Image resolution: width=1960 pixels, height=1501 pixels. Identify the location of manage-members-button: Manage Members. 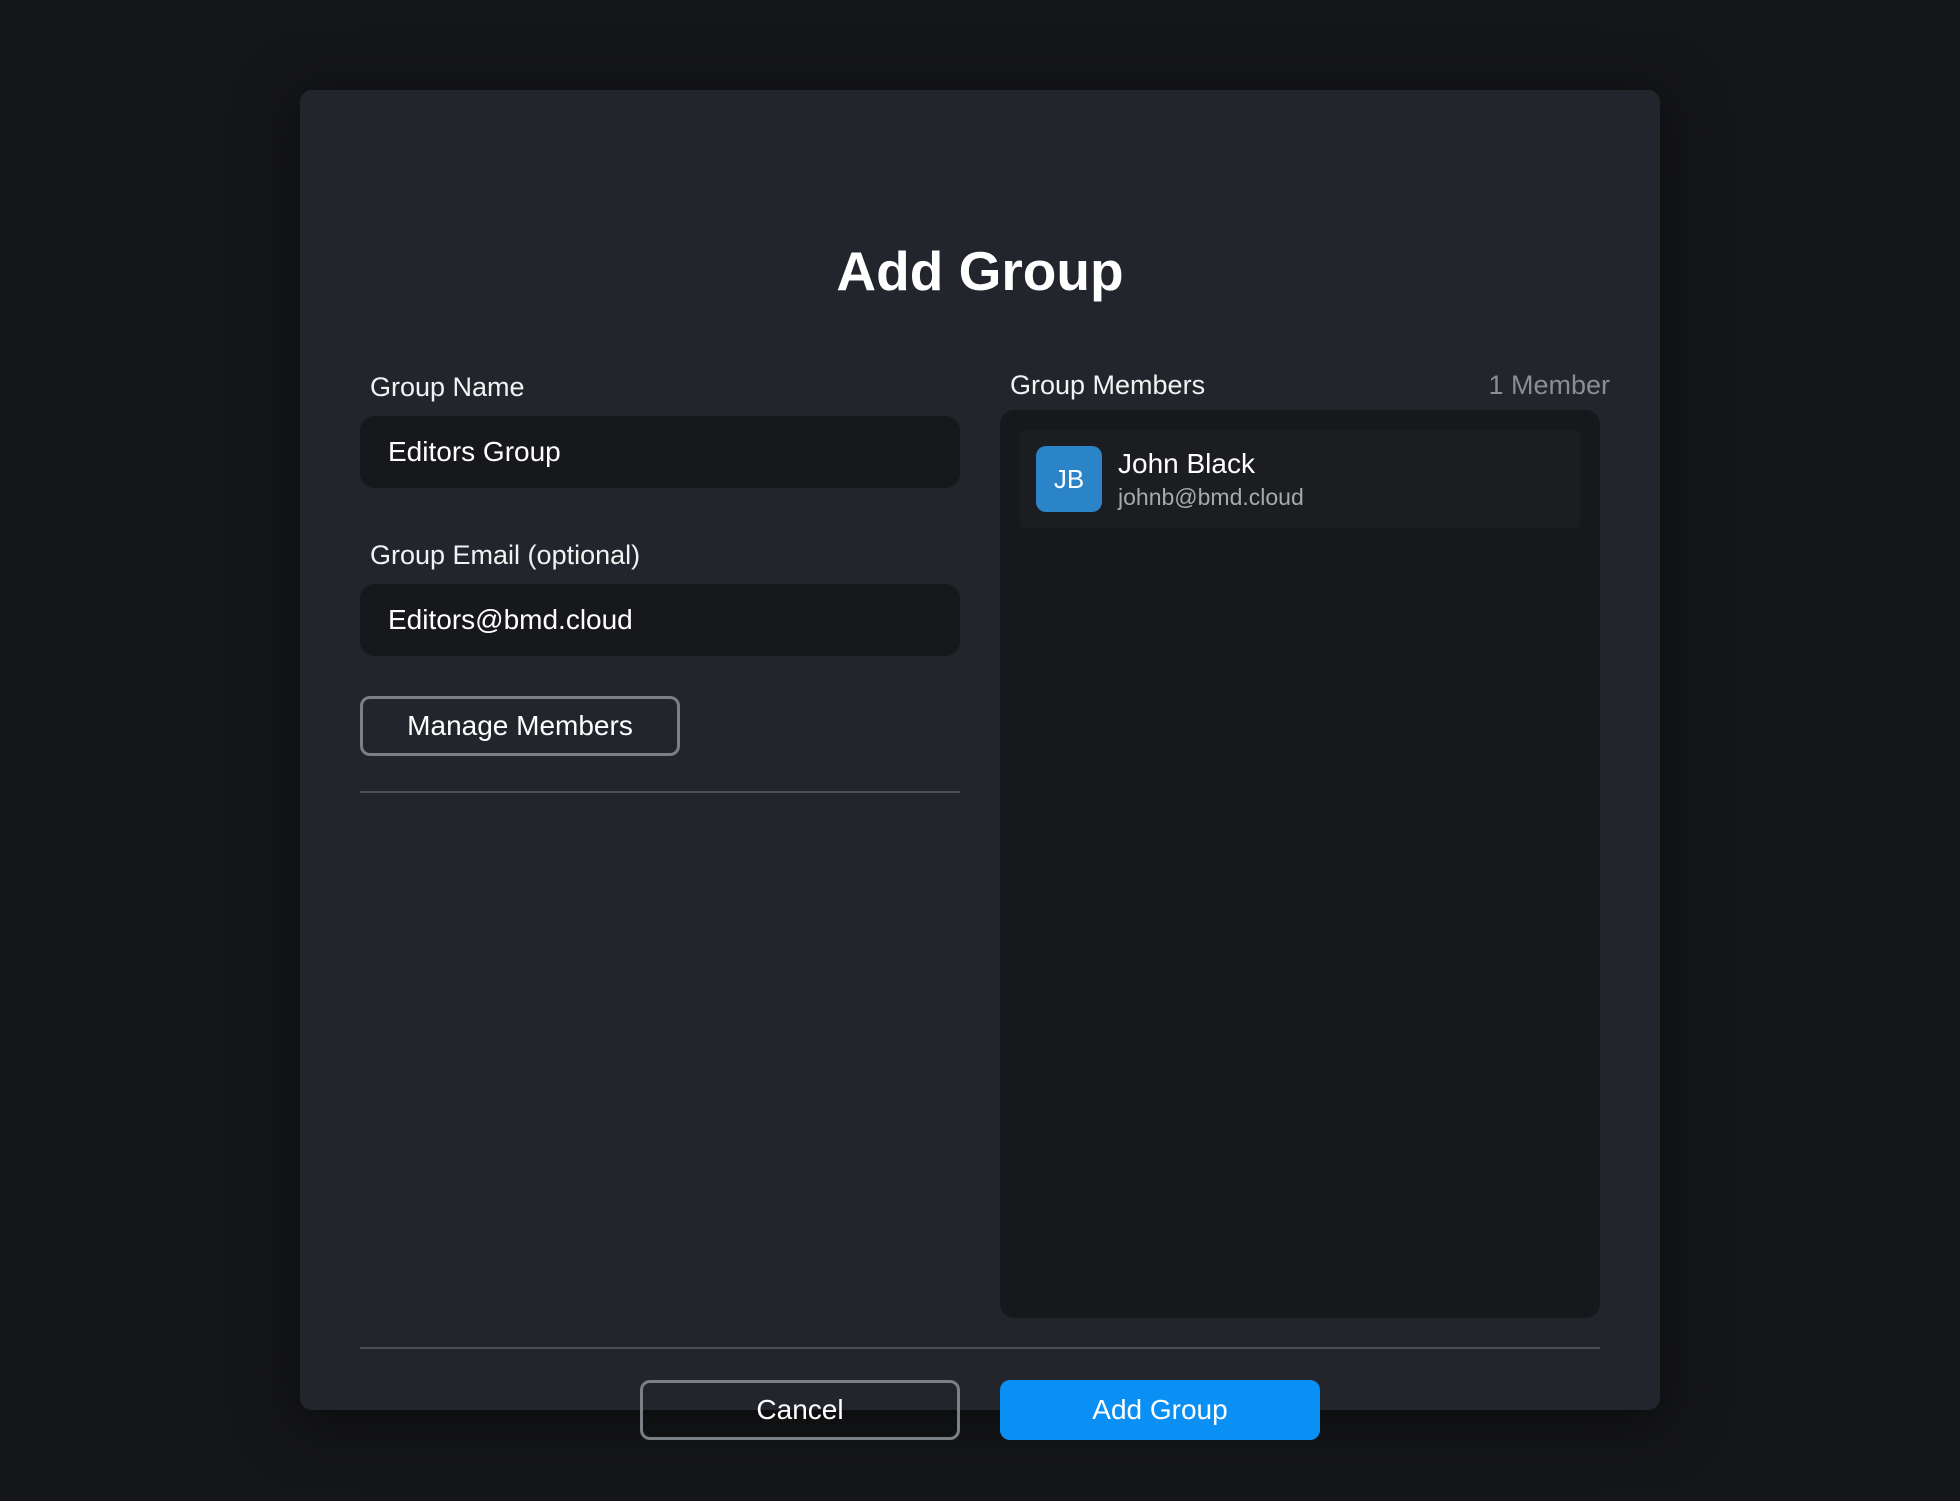
(520, 726).